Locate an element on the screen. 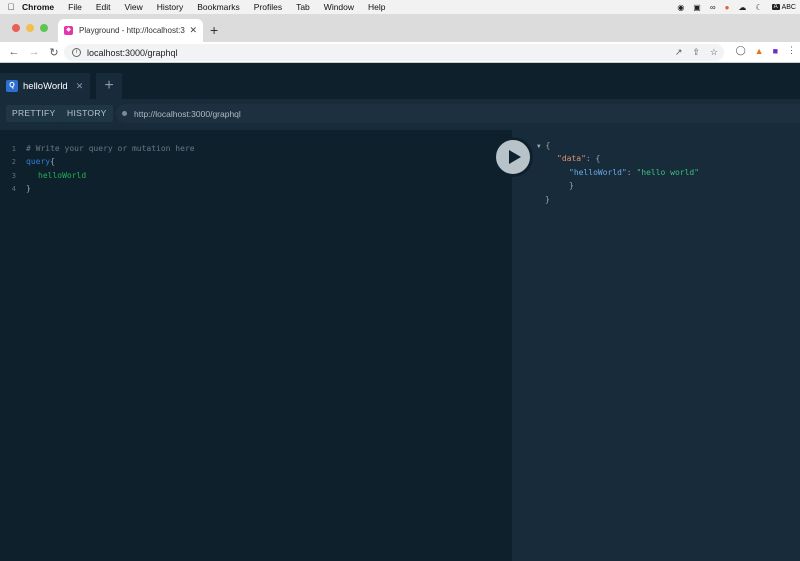 The image size is (800, 561). close-tab-icon: ✕ is located at coordinates (193, 30).